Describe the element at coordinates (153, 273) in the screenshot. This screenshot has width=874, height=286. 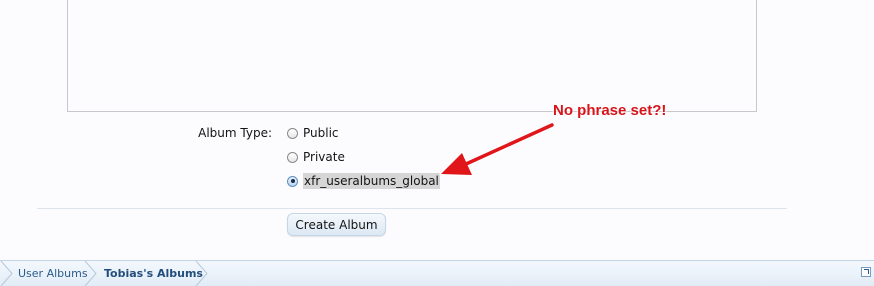
I see `breadcrumb-item-tobias-albums: Tobias's Albums` at that location.